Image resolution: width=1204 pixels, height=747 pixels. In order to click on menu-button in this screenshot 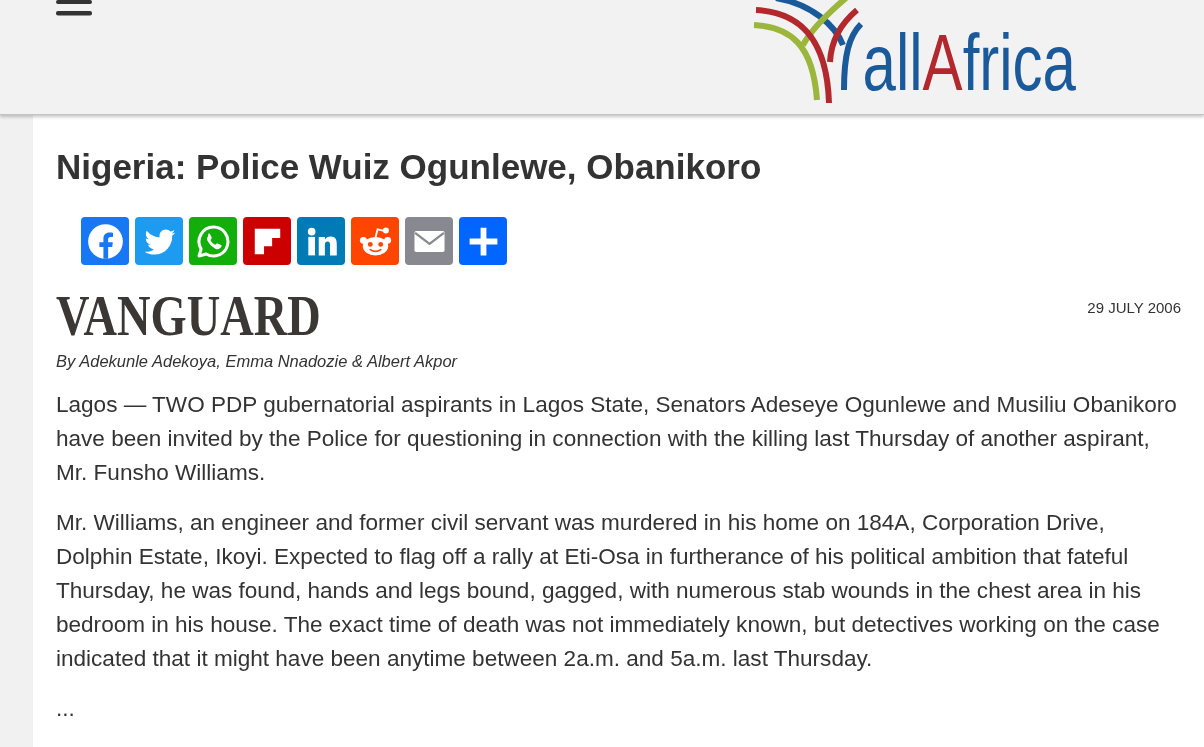, I will do `click(74, 8)`.